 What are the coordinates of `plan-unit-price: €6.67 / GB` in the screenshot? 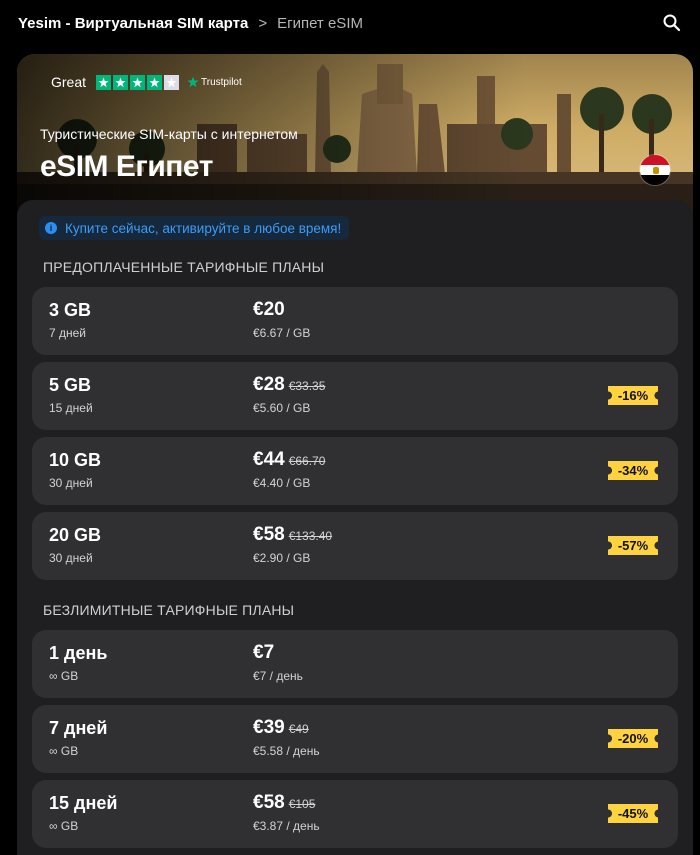 It's located at (282, 333).